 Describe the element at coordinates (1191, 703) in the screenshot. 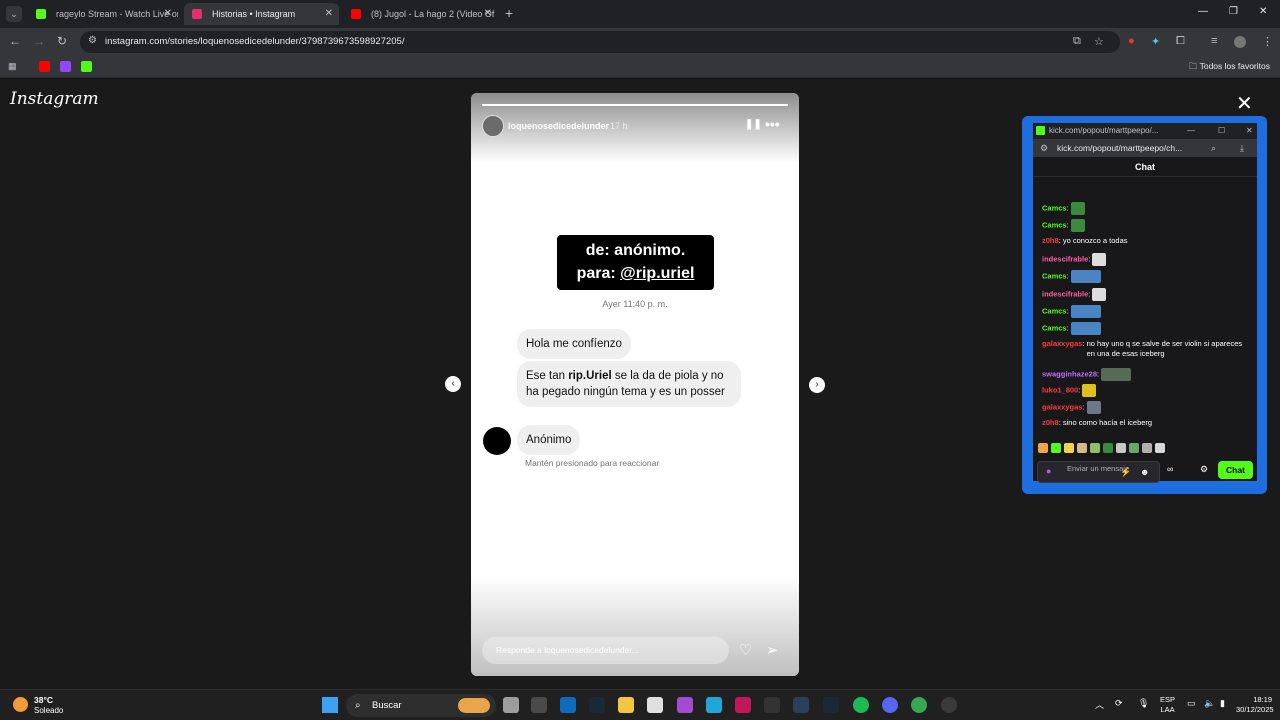

I see `network-icon: ▭` at that location.